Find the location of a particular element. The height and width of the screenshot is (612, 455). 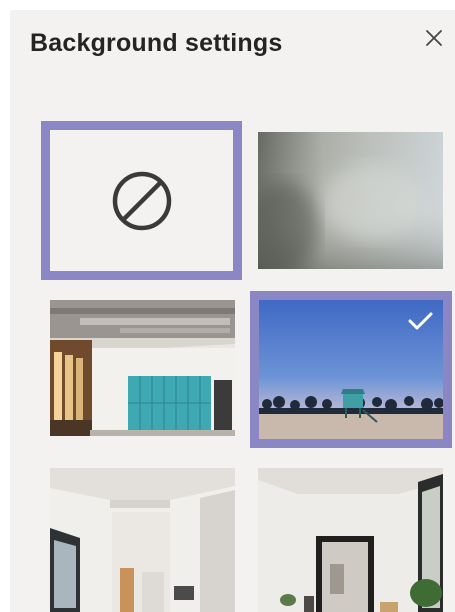

mirror-room-thumbnail is located at coordinates (350, 540).